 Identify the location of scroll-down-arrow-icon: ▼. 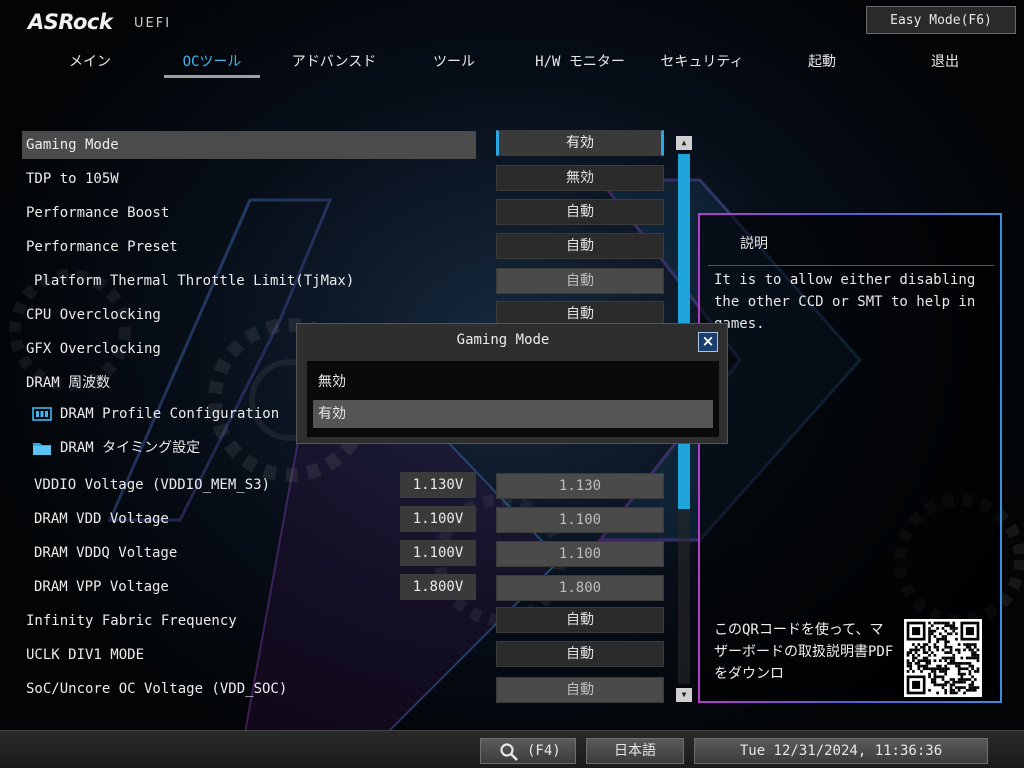
(684, 695).